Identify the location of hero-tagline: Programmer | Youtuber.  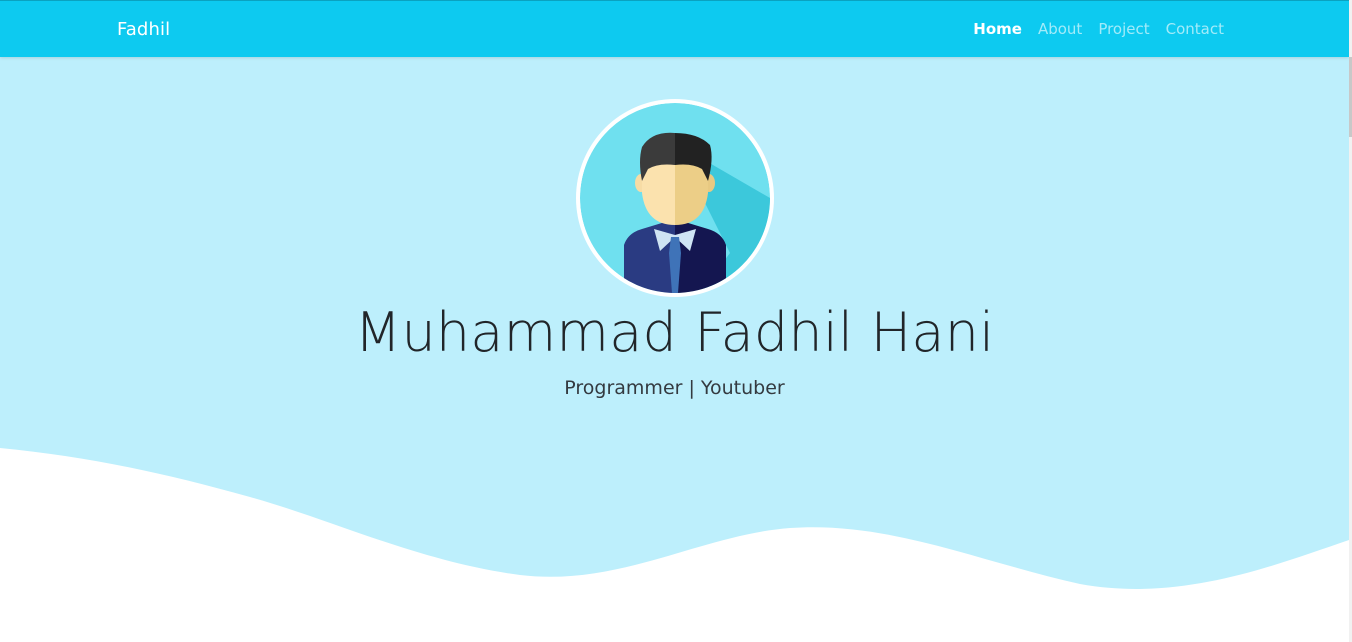
(674, 388).